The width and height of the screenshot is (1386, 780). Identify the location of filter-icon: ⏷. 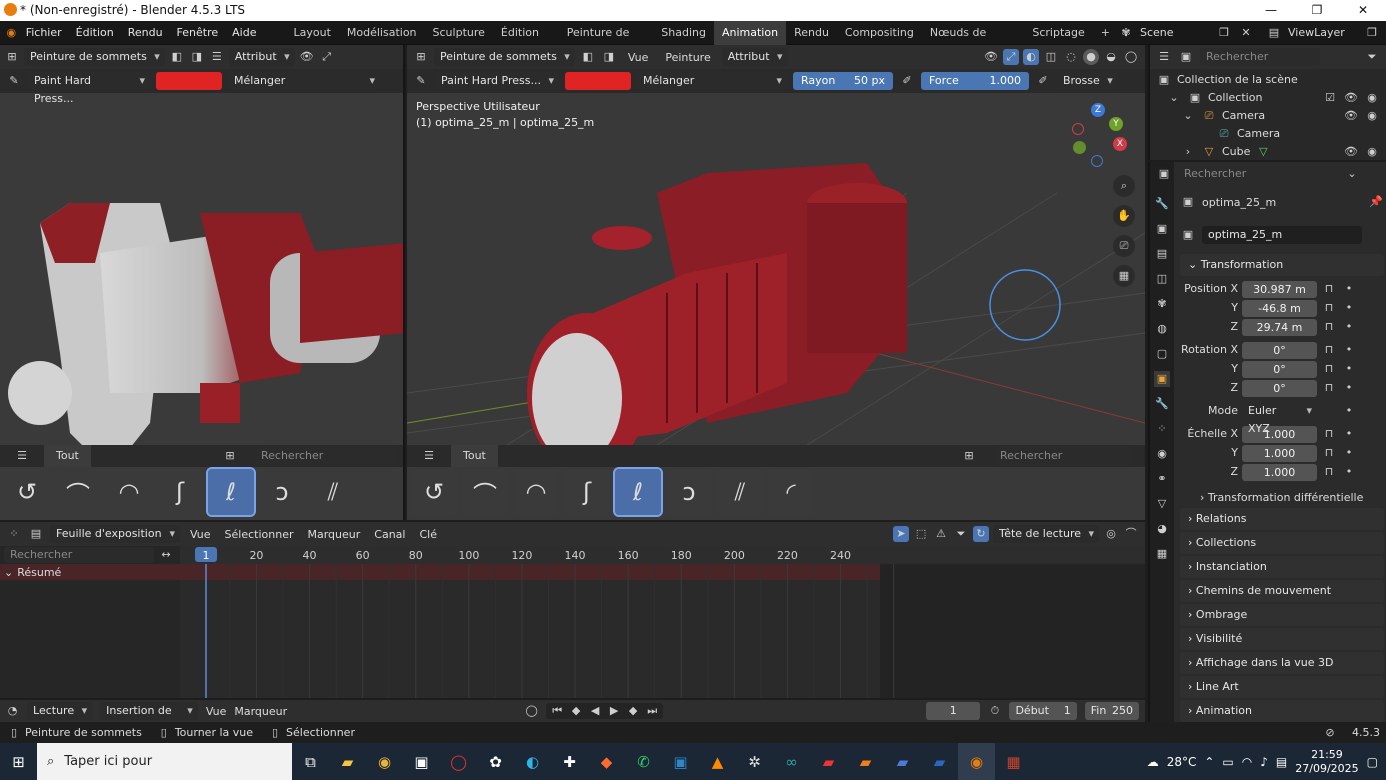
(961, 534).